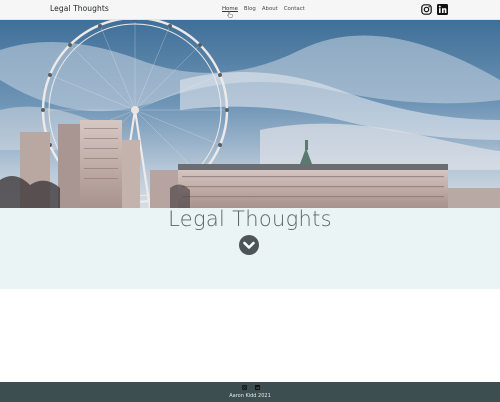 This screenshot has width=500, height=402. Describe the element at coordinates (230, 14) in the screenshot. I see `hand-cursor-icon` at that location.